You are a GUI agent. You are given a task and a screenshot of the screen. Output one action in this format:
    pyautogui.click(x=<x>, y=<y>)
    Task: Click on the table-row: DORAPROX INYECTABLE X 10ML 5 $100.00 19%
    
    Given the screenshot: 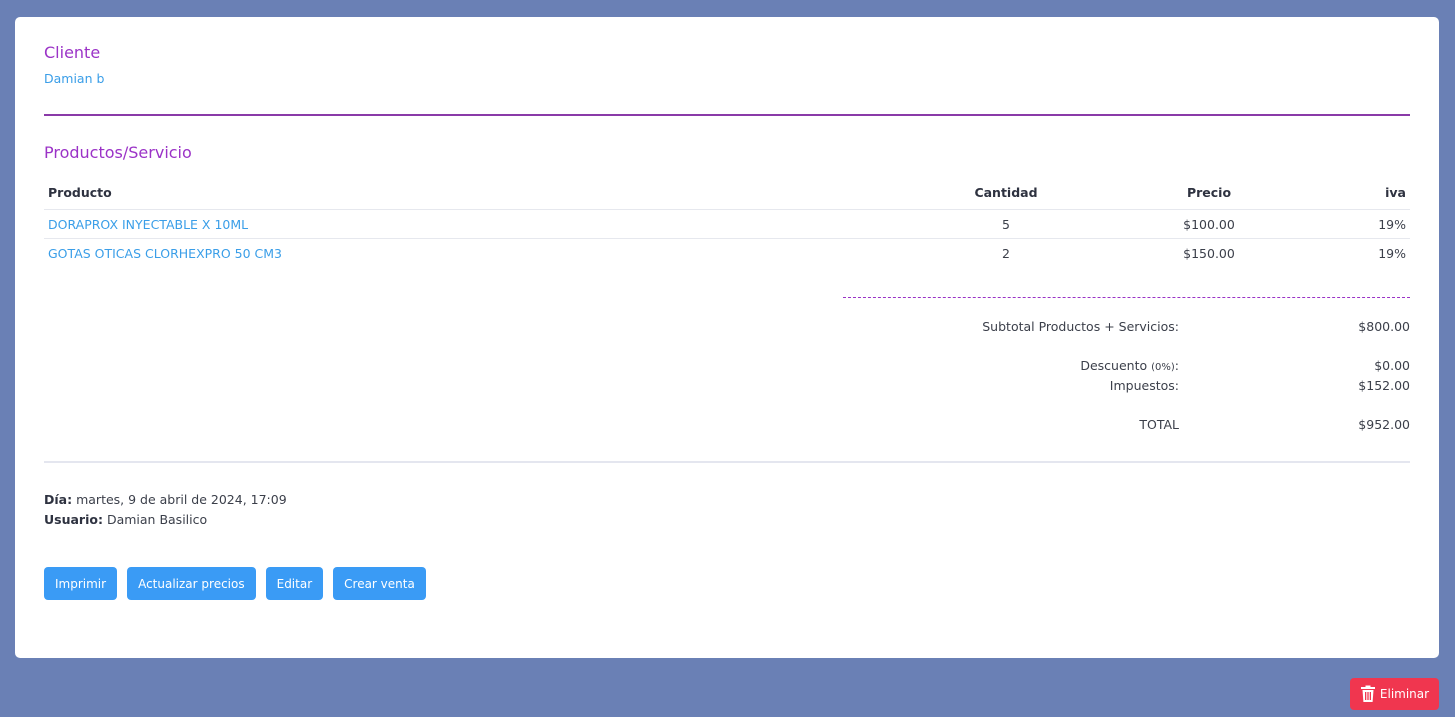 What is the action you would take?
    pyautogui.click(x=727, y=224)
    